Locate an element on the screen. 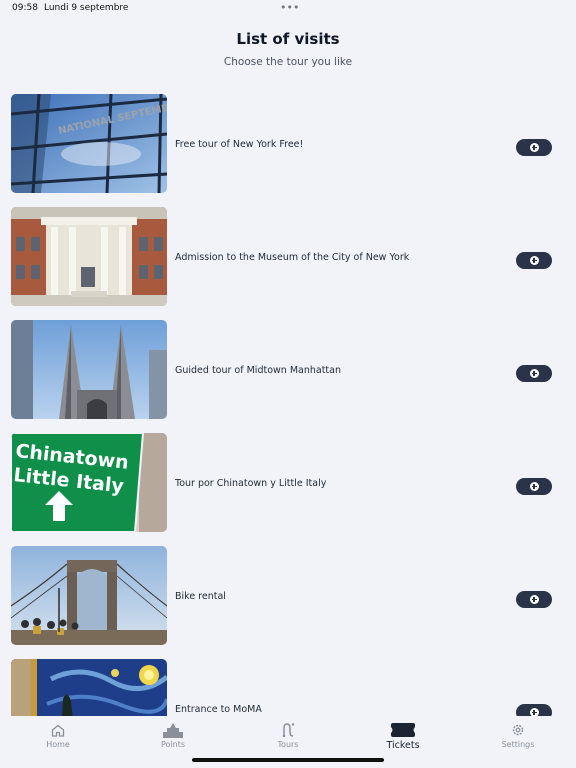 The height and width of the screenshot is (768, 576). multitask-dots: ••• is located at coordinates (289, 7).